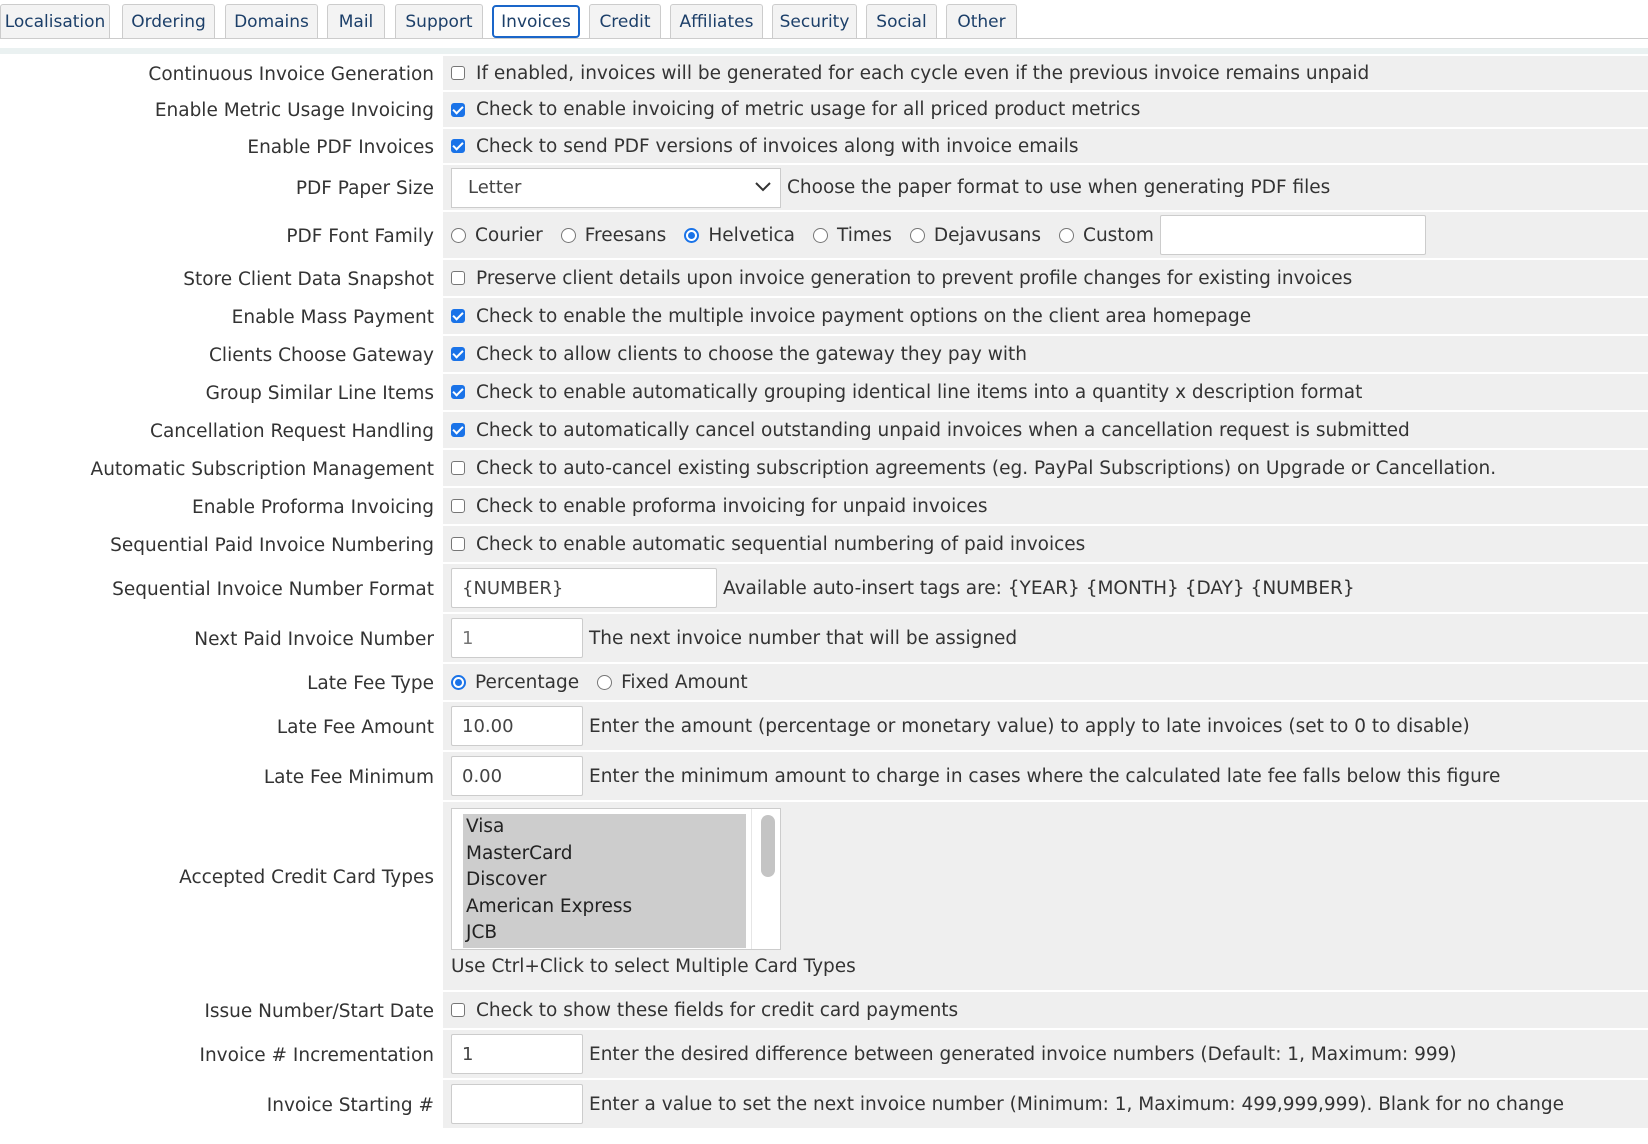 This screenshot has height=1144, width=1648. Describe the element at coordinates (458, 73) in the screenshot. I see `continuous-invoice-checkbox` at that location.